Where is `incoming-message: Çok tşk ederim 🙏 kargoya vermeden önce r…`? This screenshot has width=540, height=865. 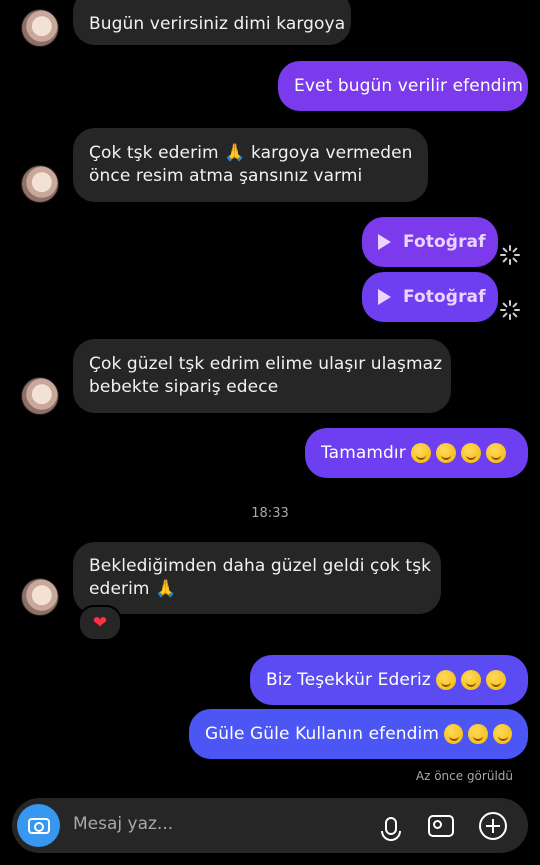
incoming-message: Çok tşk ederim 🙏 kargoya vermeden önce r… is located at coordinates (250, 165).